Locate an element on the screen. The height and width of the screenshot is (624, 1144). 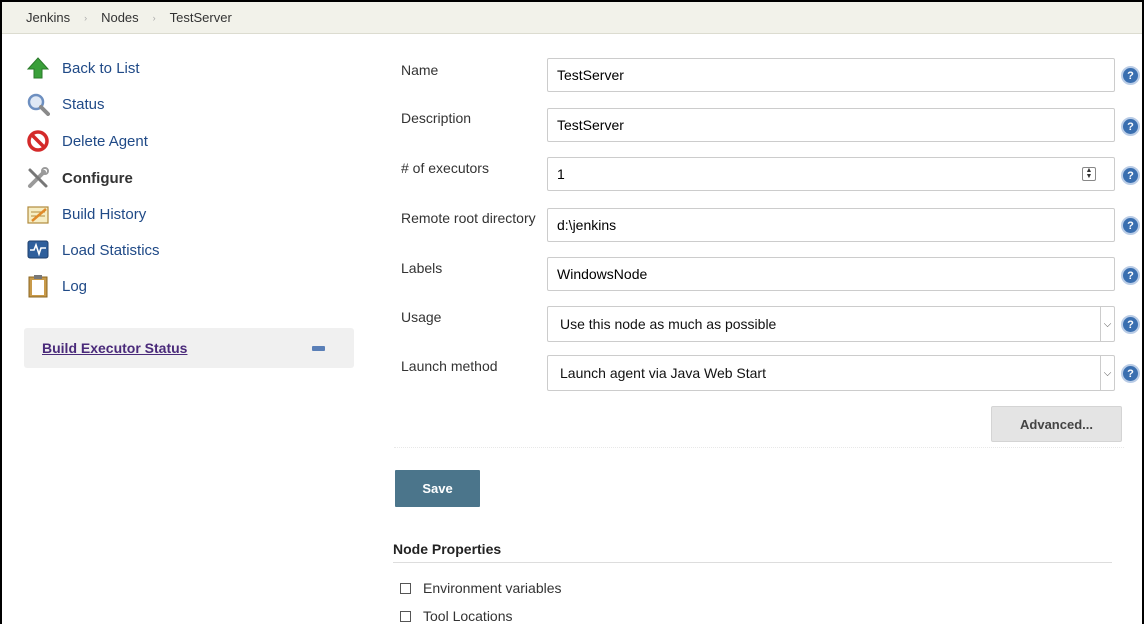
number-stepper-icon: ▲ ▼ is located at coordinates (1089, 174).